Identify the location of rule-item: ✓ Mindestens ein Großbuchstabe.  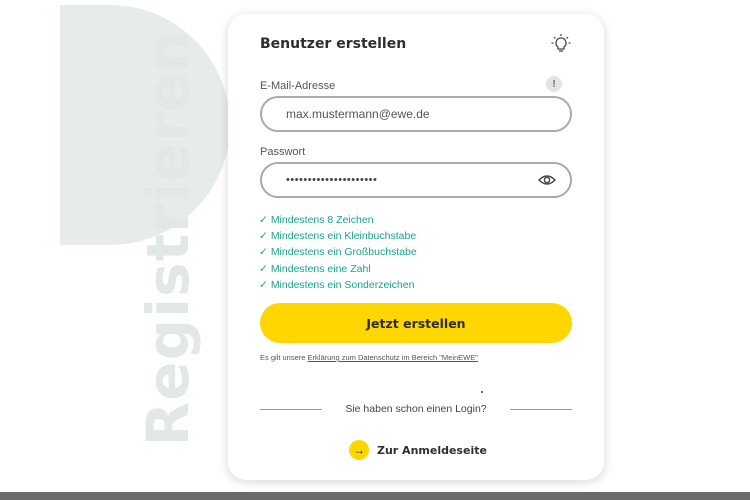
(338, 252).